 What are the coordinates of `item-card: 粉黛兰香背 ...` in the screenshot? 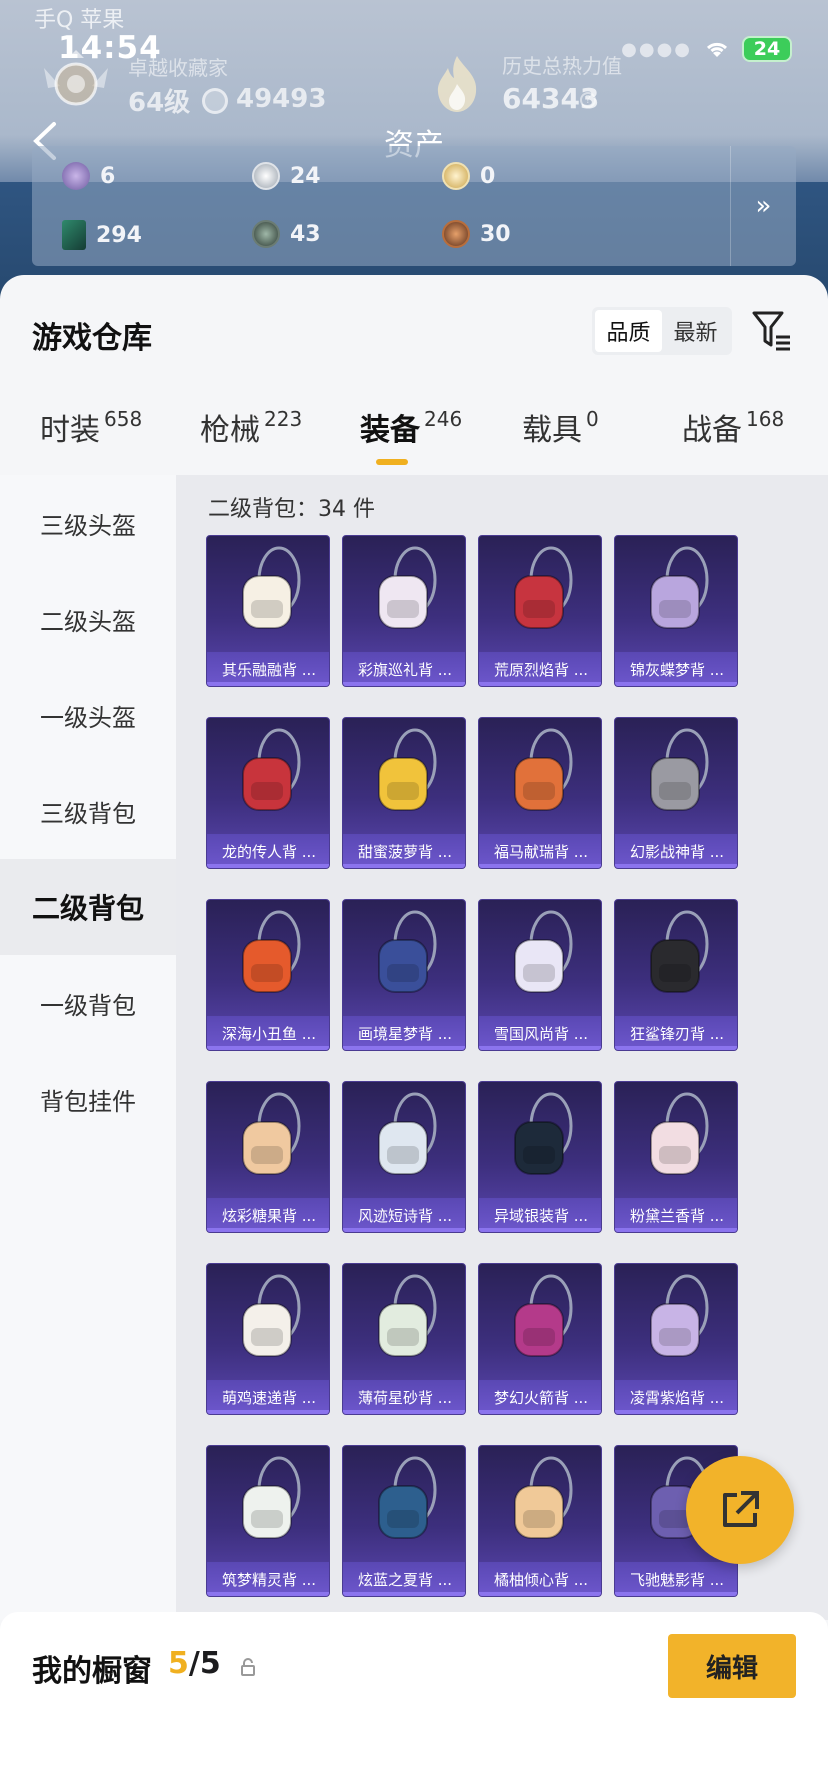 It's located at (676, 1157).